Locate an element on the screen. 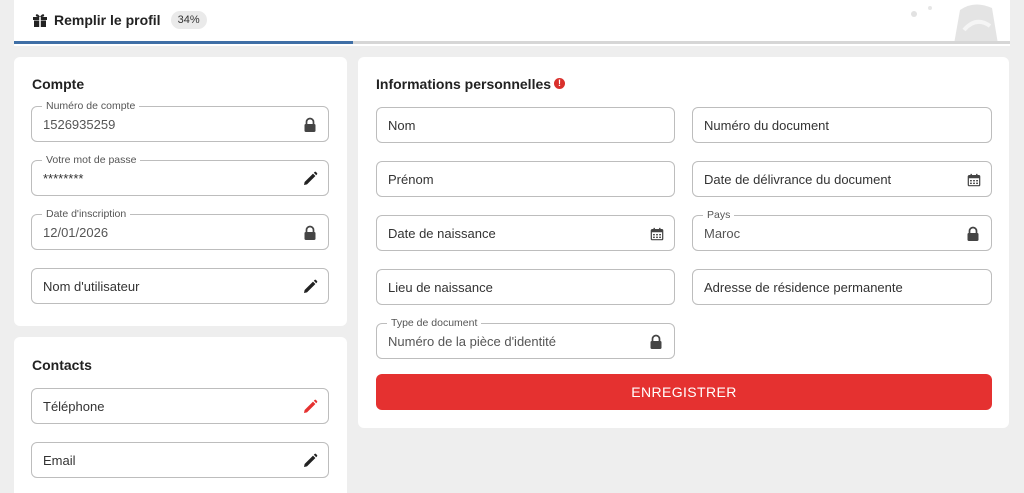  document-issue-date-placeholder: Date de délivrance du document is located at coordinates (798, 179).